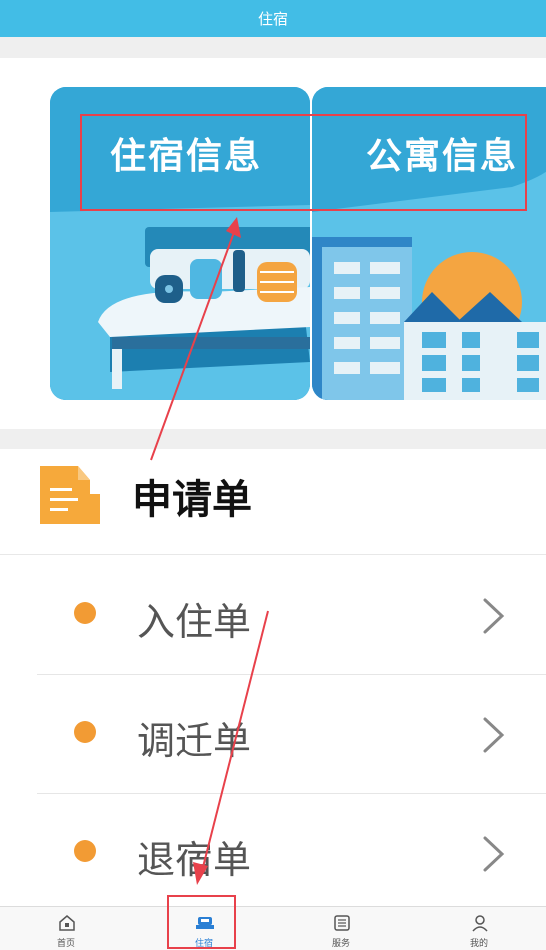  What do you see at coordinates (342, 923) in the screenshot?
I see `service-list-icon` at bounding box center [342, 923].